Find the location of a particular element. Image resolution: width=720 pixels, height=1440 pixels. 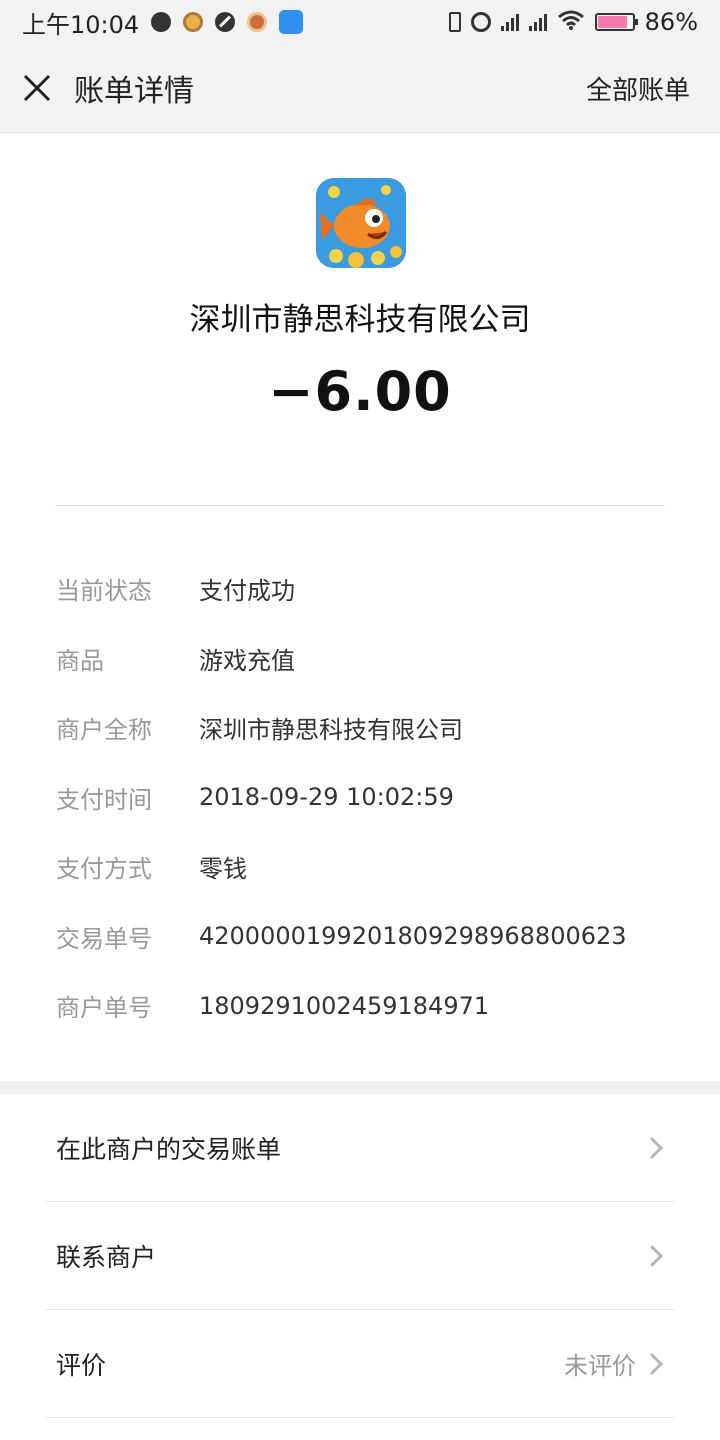

divider is located at coordinates (360, 505).